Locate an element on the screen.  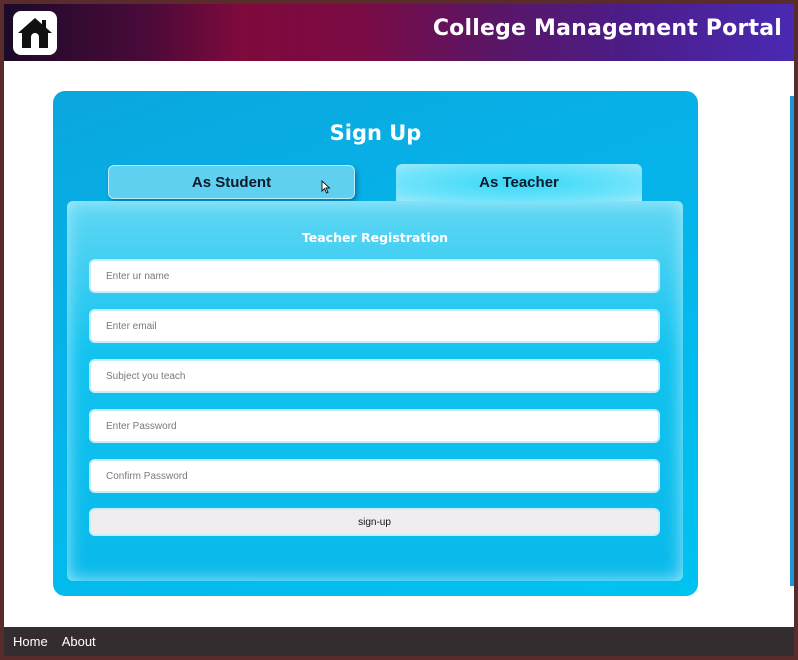
site-footer: Home About is located at coordinates (399, 641).